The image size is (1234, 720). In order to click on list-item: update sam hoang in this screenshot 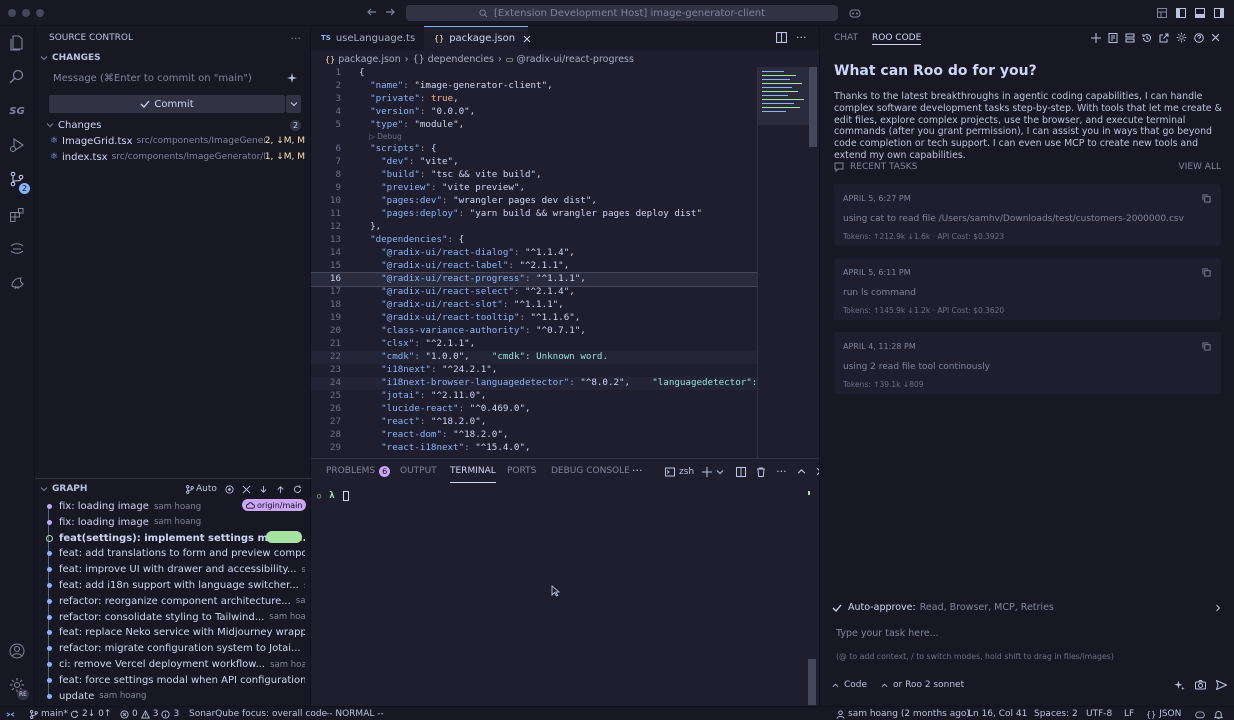, I will do `click(170, 696)`.